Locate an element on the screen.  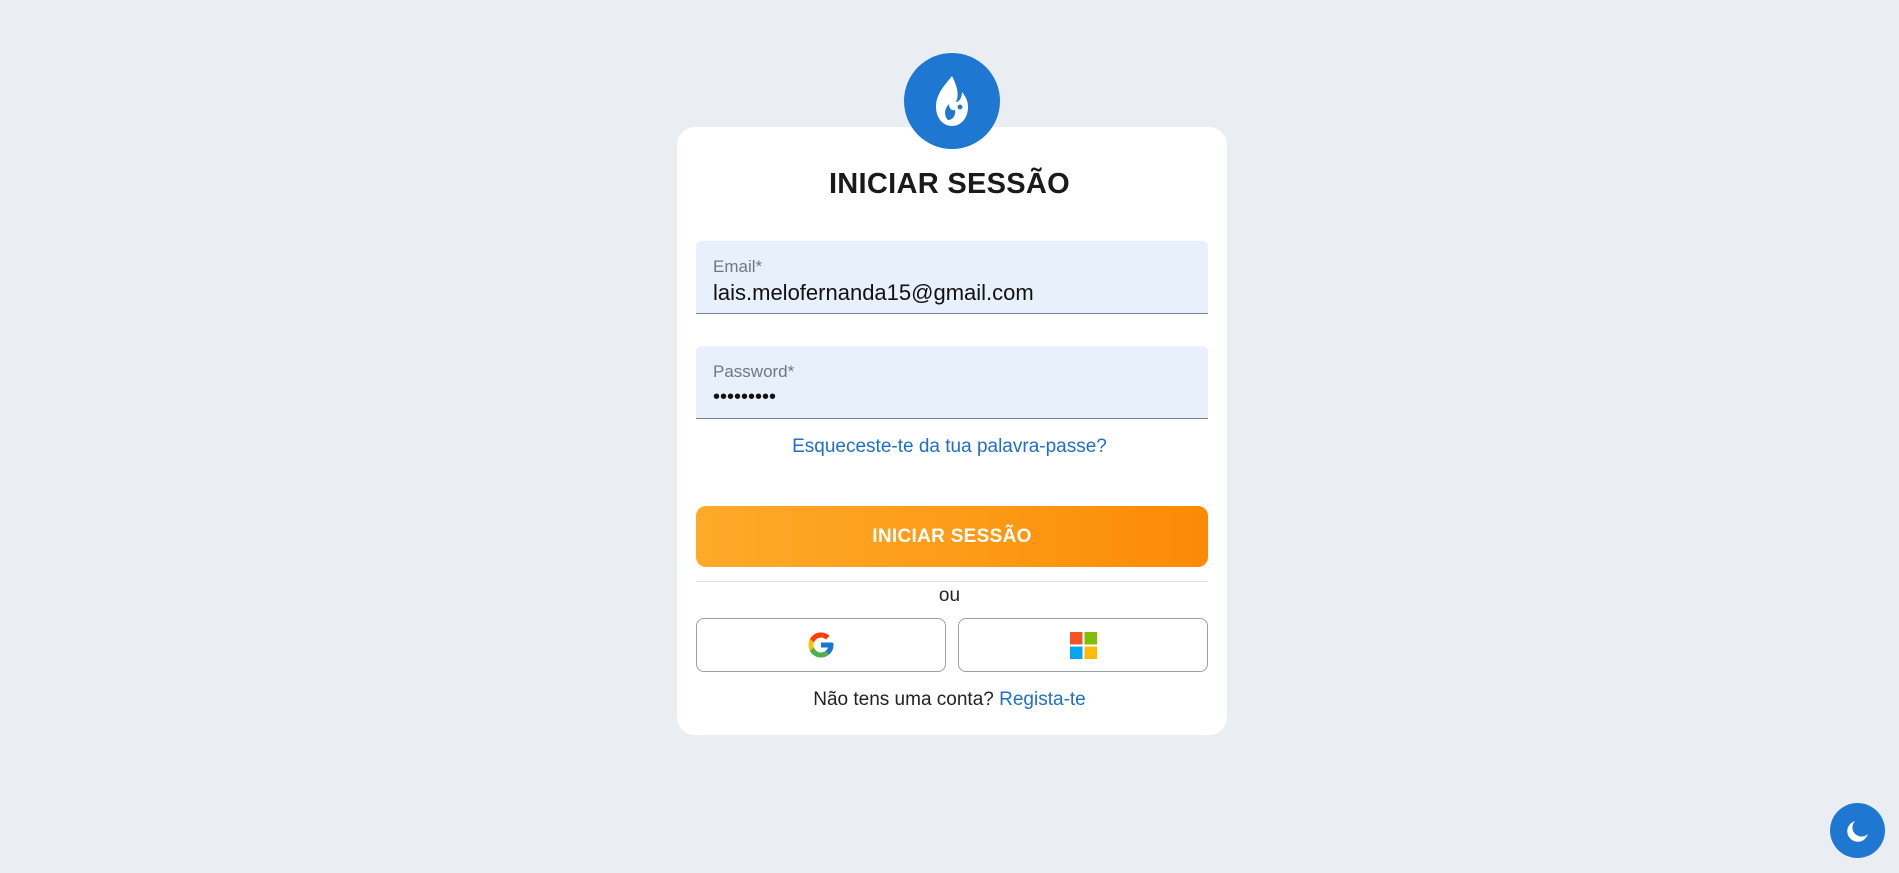
app-logo is located at coordinates (952, 101).